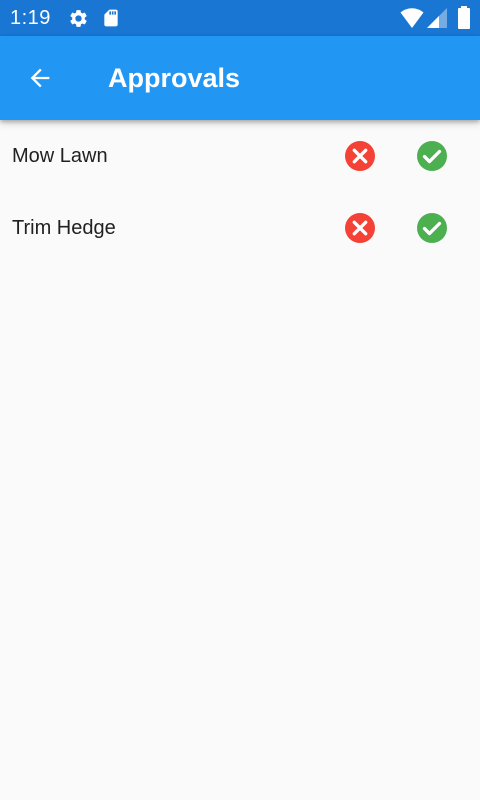 This screenshot has height=800, width=480. Describe the element at coordinates (464, 17) in the screenshot. I see `battery-icon` at that location.